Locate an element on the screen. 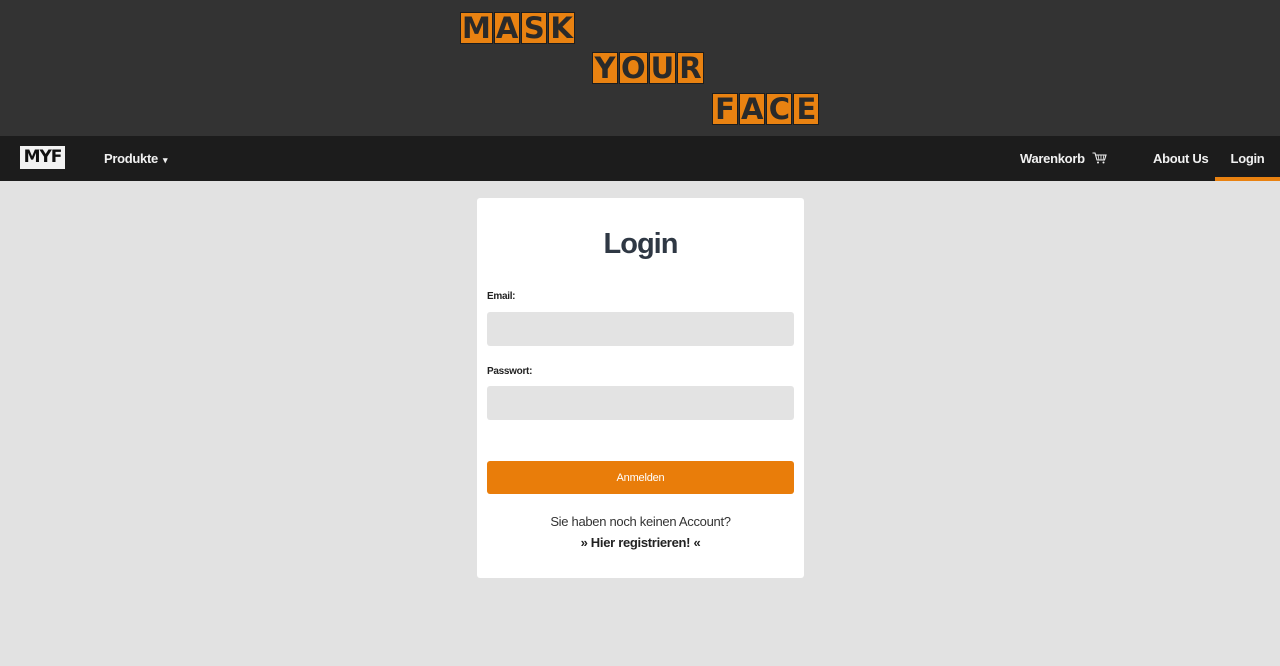 The image size is (1280, 666). banner-letter: O is located at coordinates (633, 68).